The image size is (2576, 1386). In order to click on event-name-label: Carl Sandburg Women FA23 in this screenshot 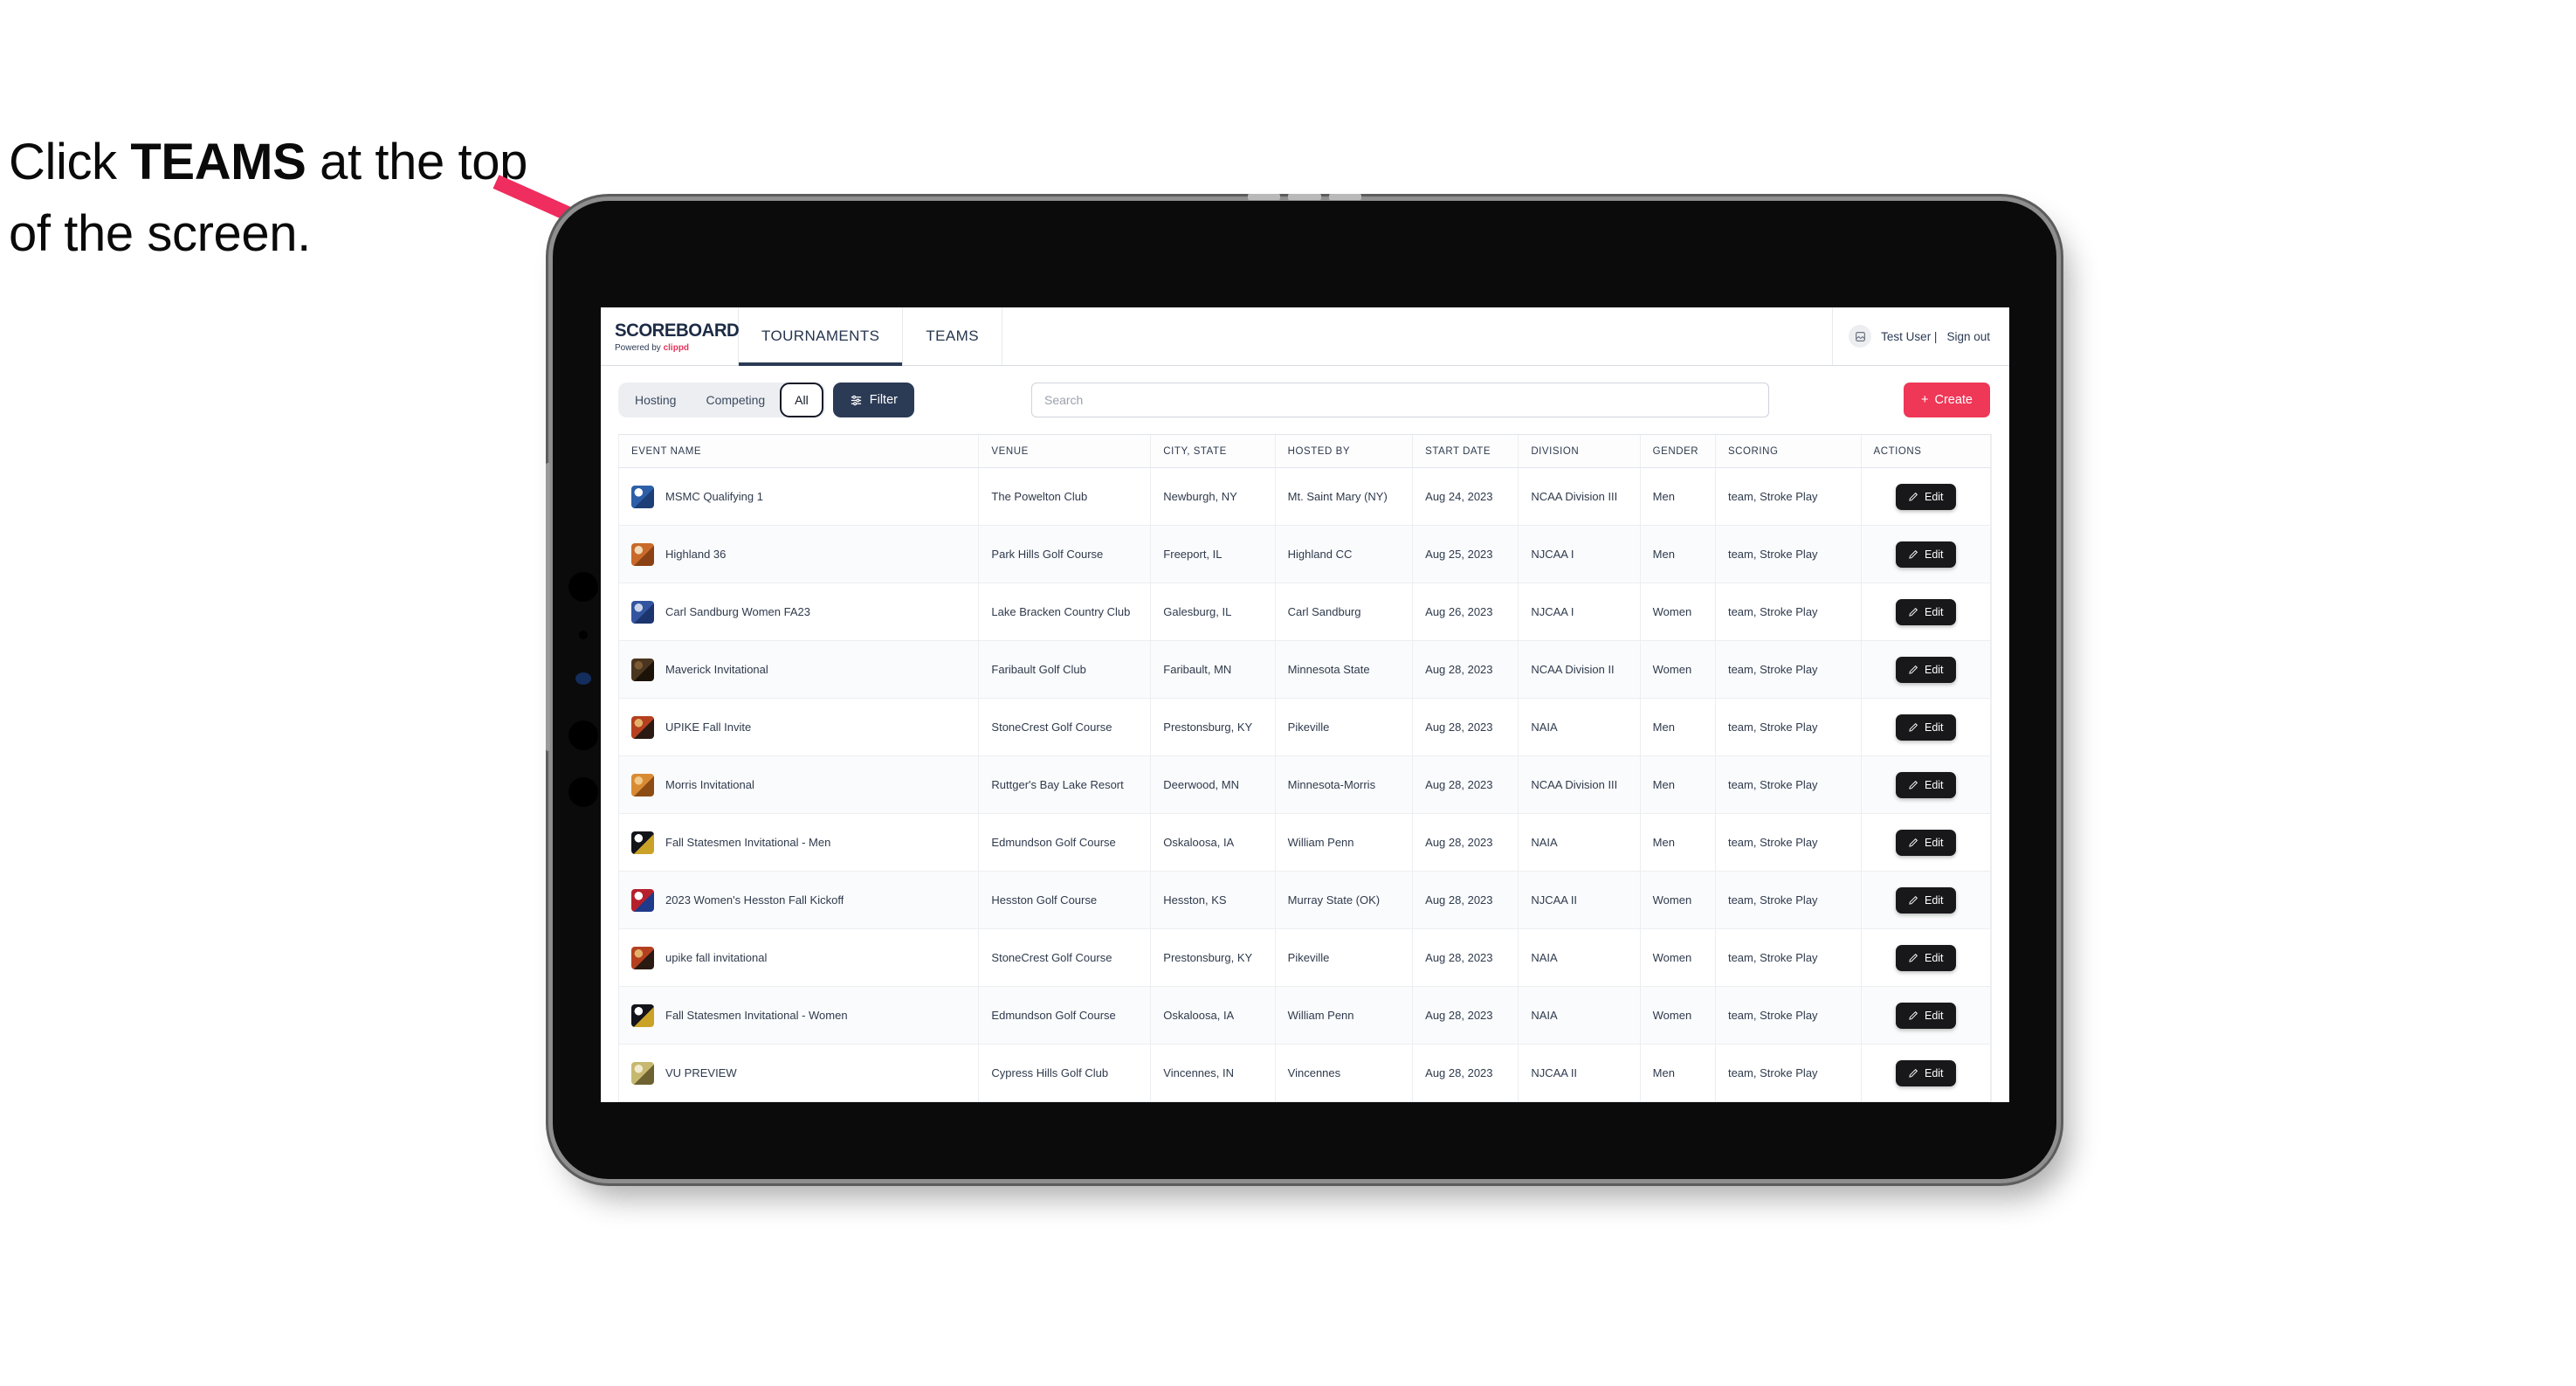, I will do `click(737, 611)`.